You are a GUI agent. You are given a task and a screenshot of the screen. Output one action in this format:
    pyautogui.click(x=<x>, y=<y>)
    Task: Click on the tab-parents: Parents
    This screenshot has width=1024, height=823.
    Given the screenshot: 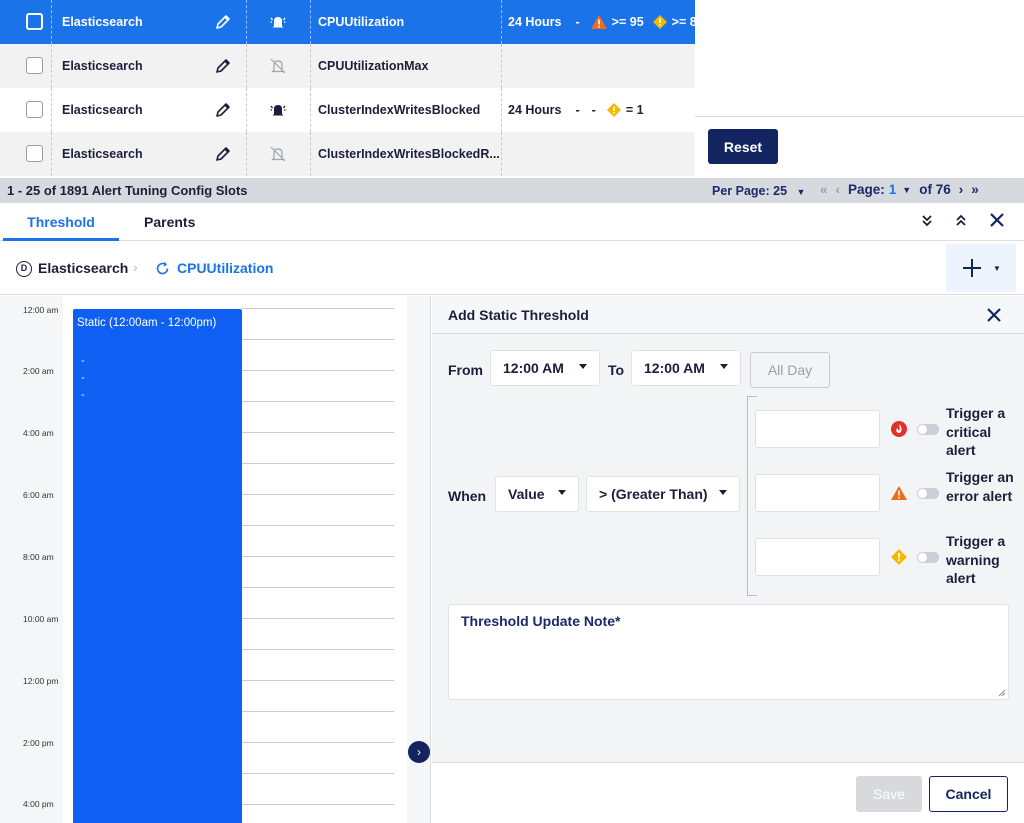 What is the action you would take?
    pyautogui.click(x=169, y=222)
    